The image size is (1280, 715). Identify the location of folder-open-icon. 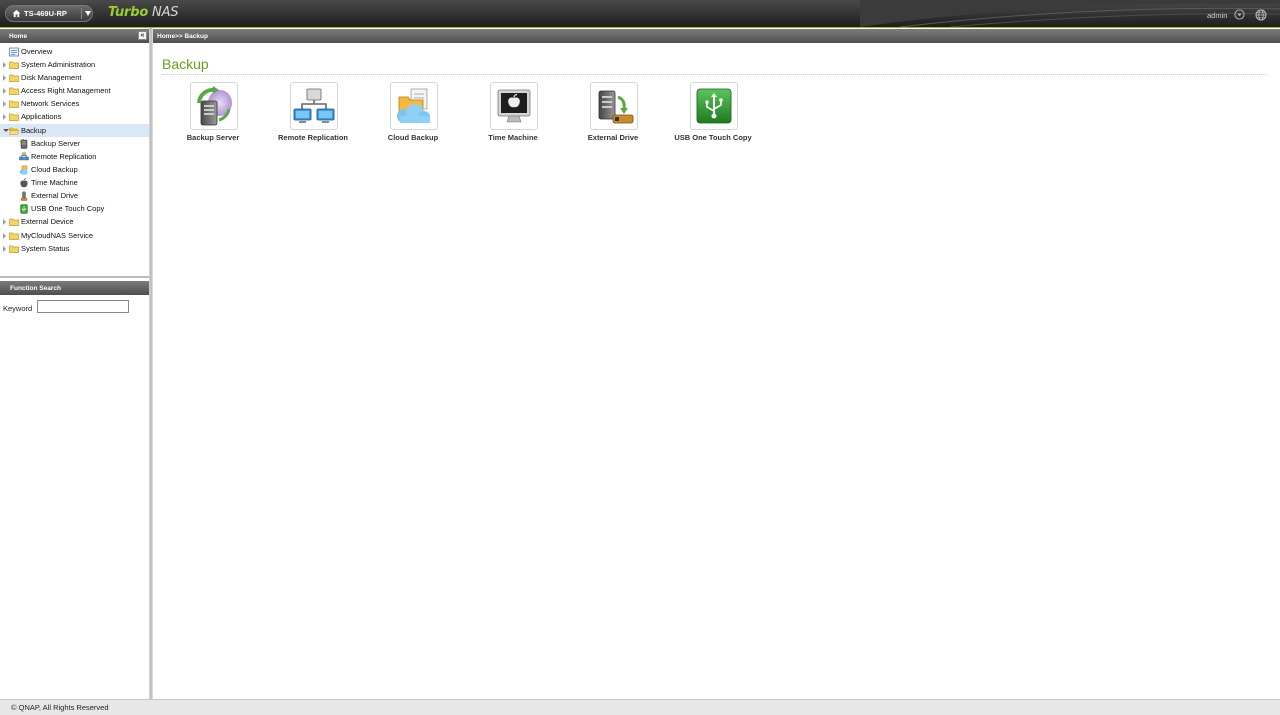
(14, 131).